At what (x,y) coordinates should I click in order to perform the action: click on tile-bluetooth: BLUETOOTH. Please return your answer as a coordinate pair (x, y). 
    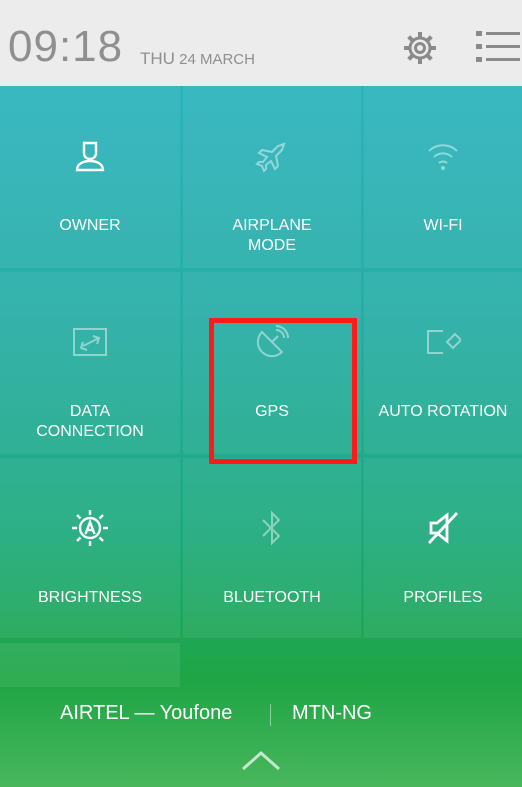
    Looking at the image, I should click on (272, 548).